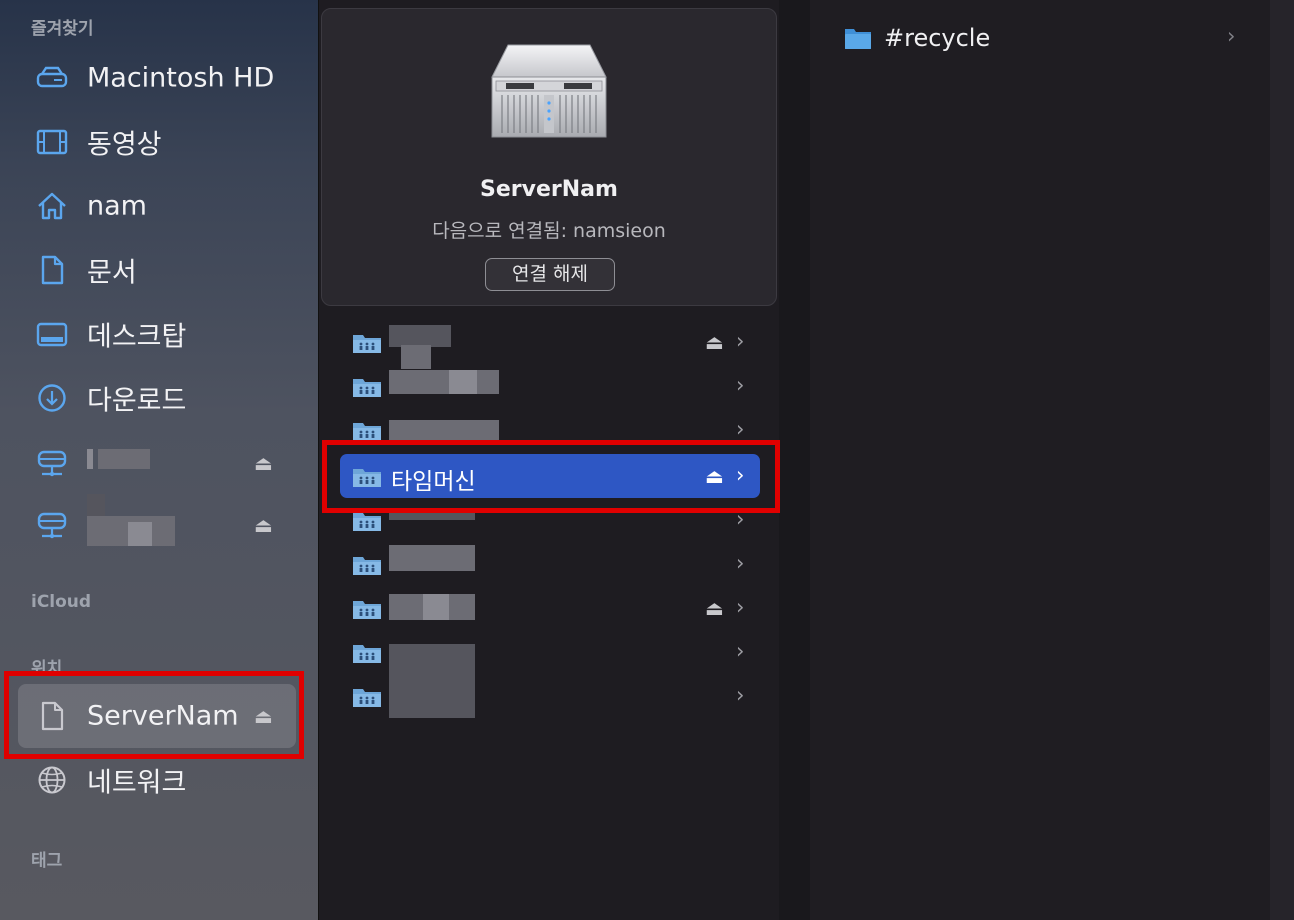  I want to click on sidebar-item-desktop: 데스크탑, so click(157, 334).